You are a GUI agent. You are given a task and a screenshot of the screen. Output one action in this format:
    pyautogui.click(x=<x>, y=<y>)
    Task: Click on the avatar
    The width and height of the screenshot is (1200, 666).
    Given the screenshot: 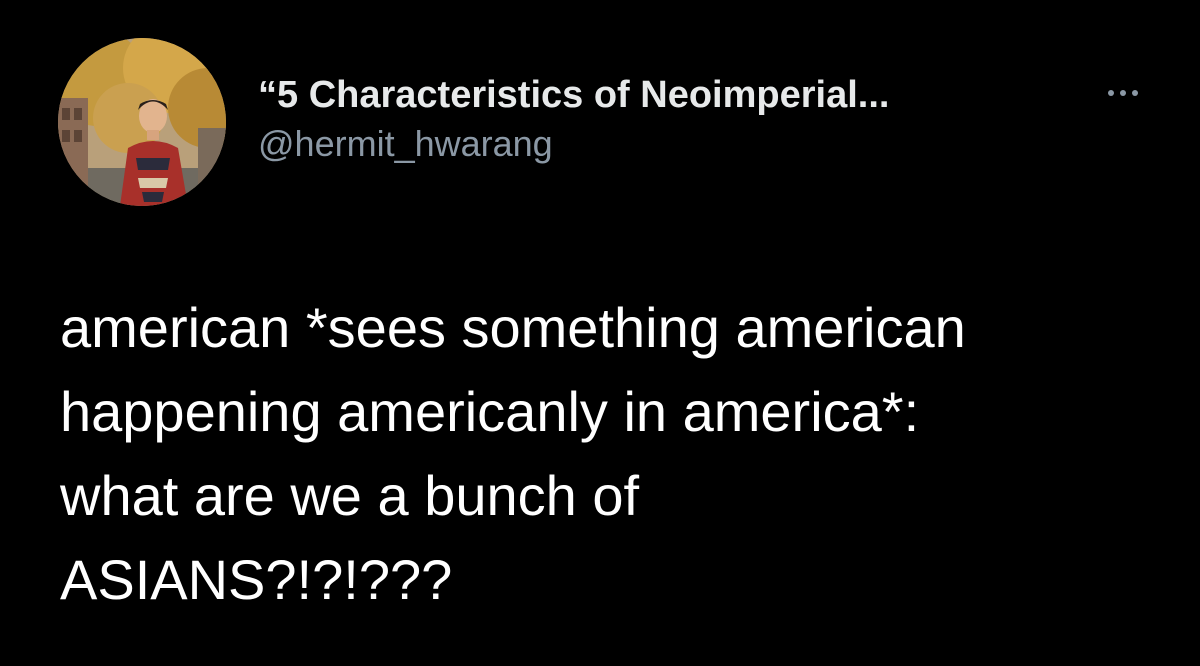 What is the action you would take?
    pyautogui.click(x=142, y=122)
    